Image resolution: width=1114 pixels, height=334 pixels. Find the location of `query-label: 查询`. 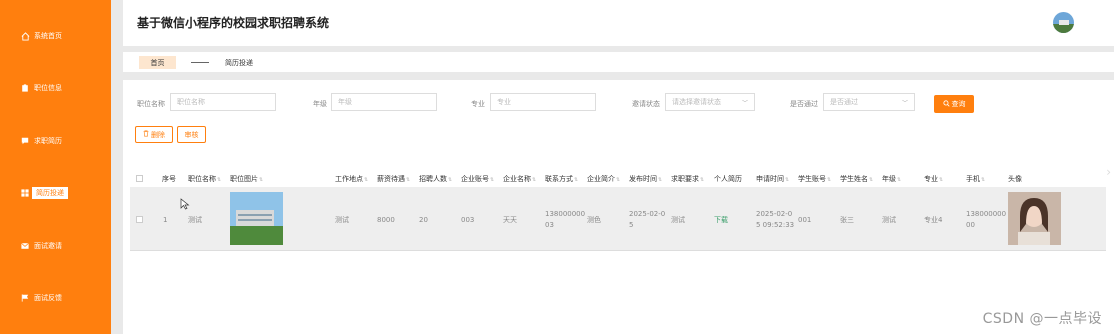

query-label: 查询 is located at coordinates (958, 104).